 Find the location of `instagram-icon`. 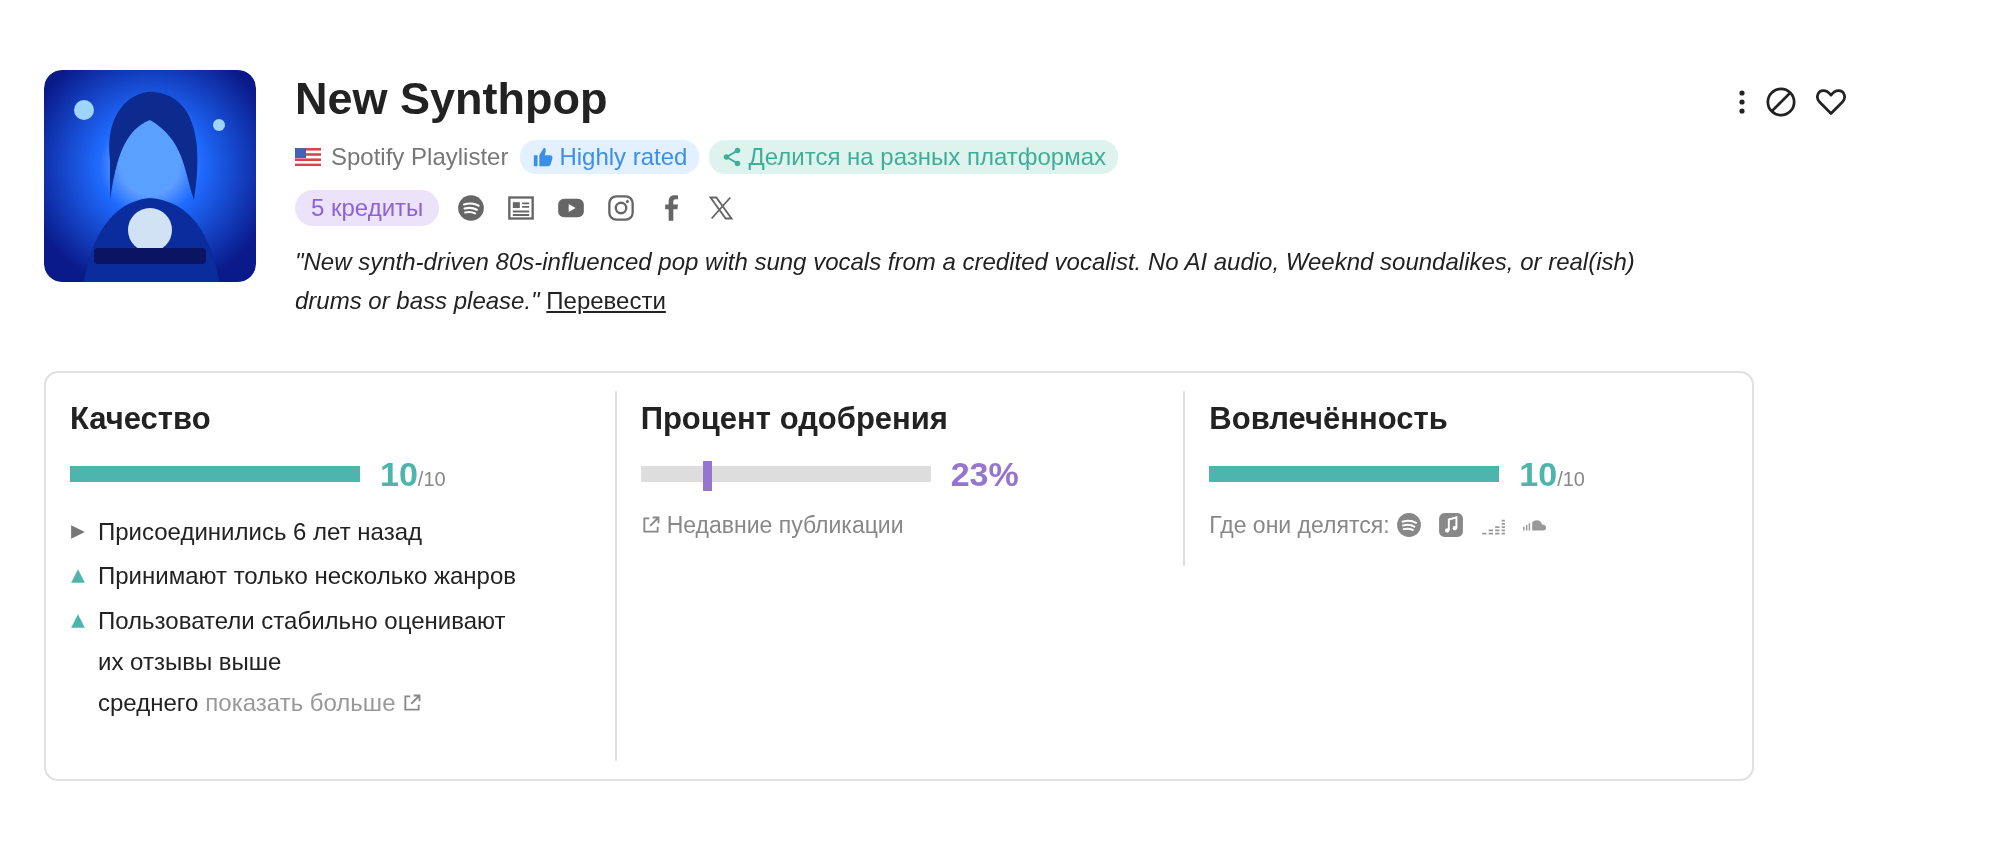

instagram-icon is located at coordinates (621, 207).